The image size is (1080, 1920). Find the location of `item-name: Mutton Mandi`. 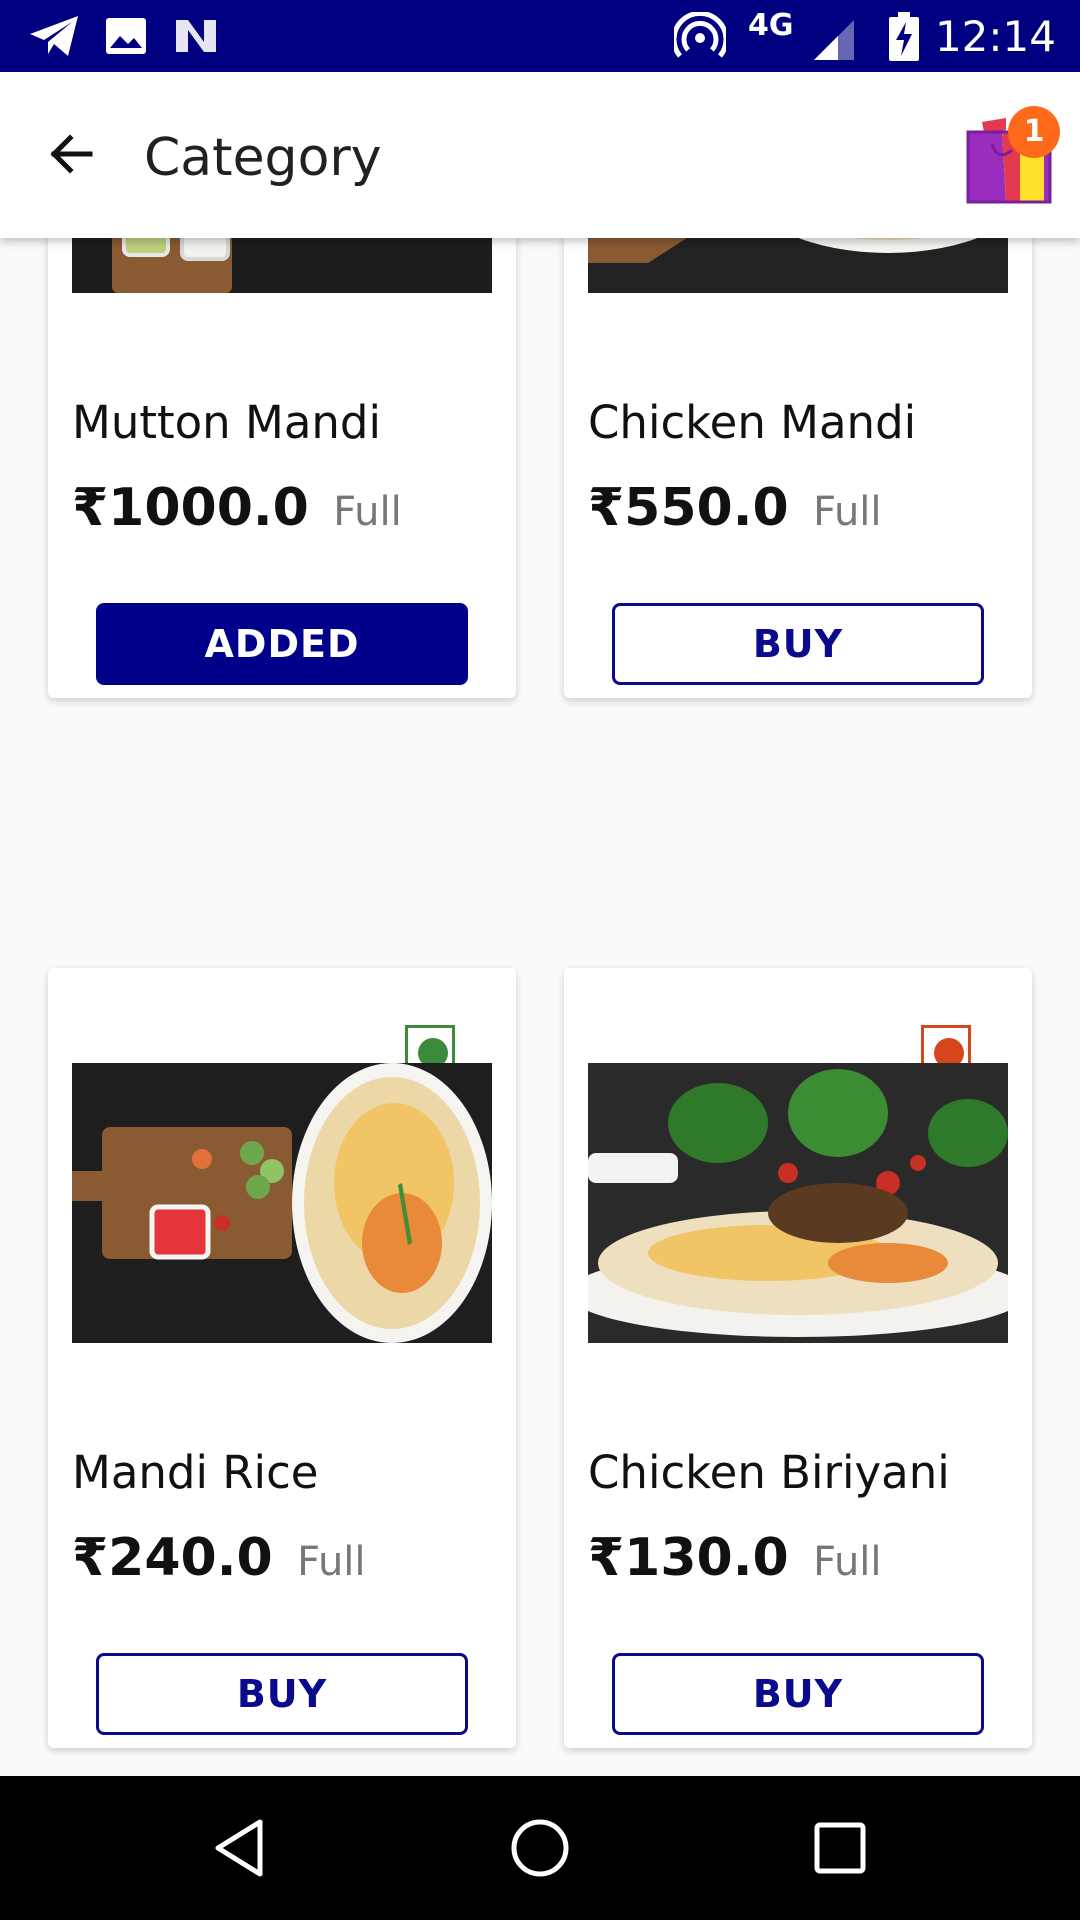

item-name: Mutton Mandi is located at coordinates (226, 422).